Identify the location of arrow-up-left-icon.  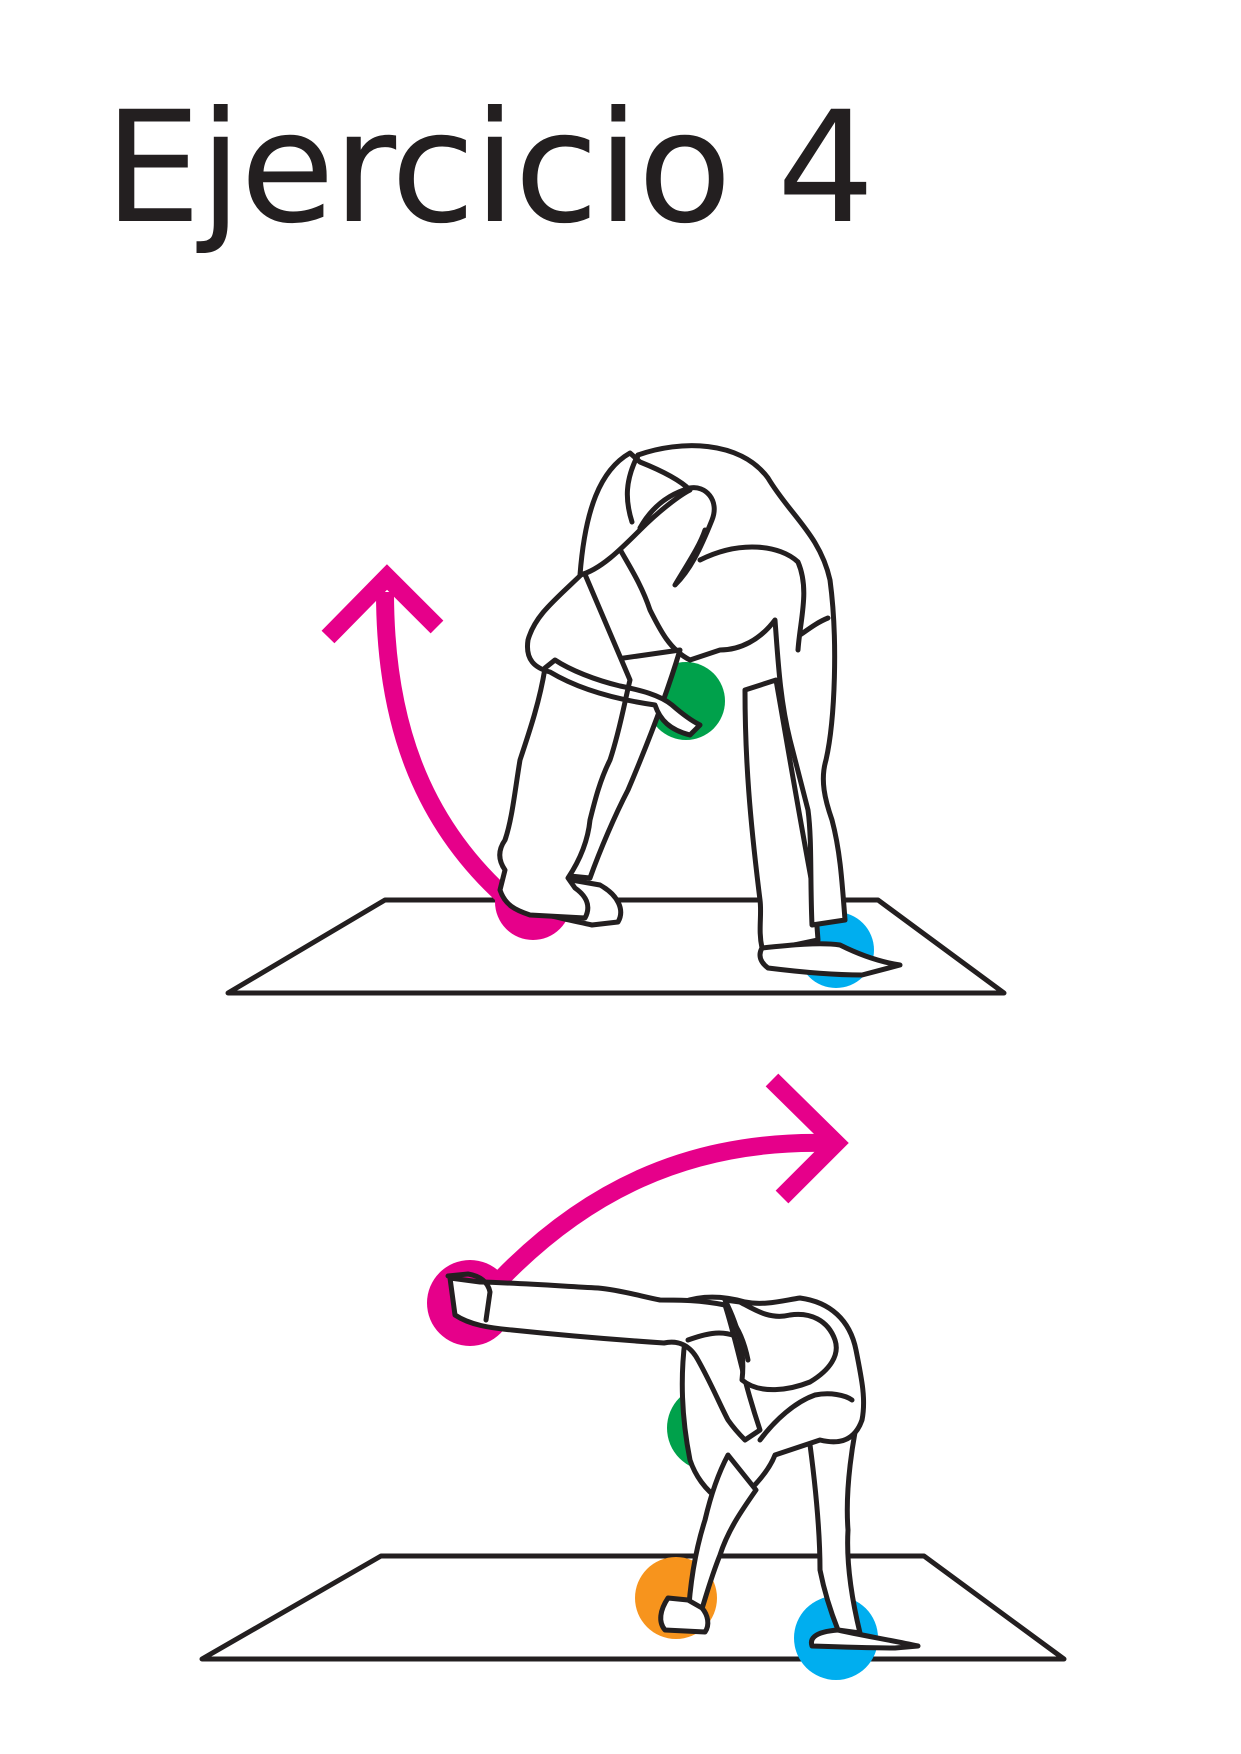
(444, 747).